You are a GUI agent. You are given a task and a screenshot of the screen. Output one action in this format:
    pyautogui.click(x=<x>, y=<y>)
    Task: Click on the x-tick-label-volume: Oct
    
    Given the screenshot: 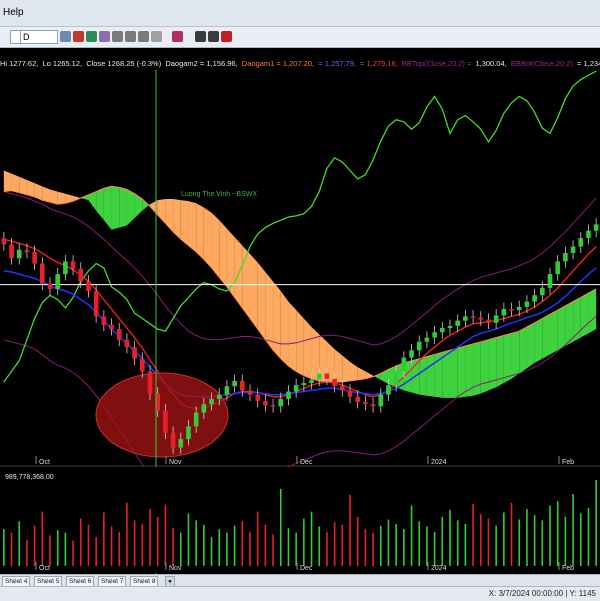 What is the action you would take?
    pyautogui.click(x=44, y=568)
    